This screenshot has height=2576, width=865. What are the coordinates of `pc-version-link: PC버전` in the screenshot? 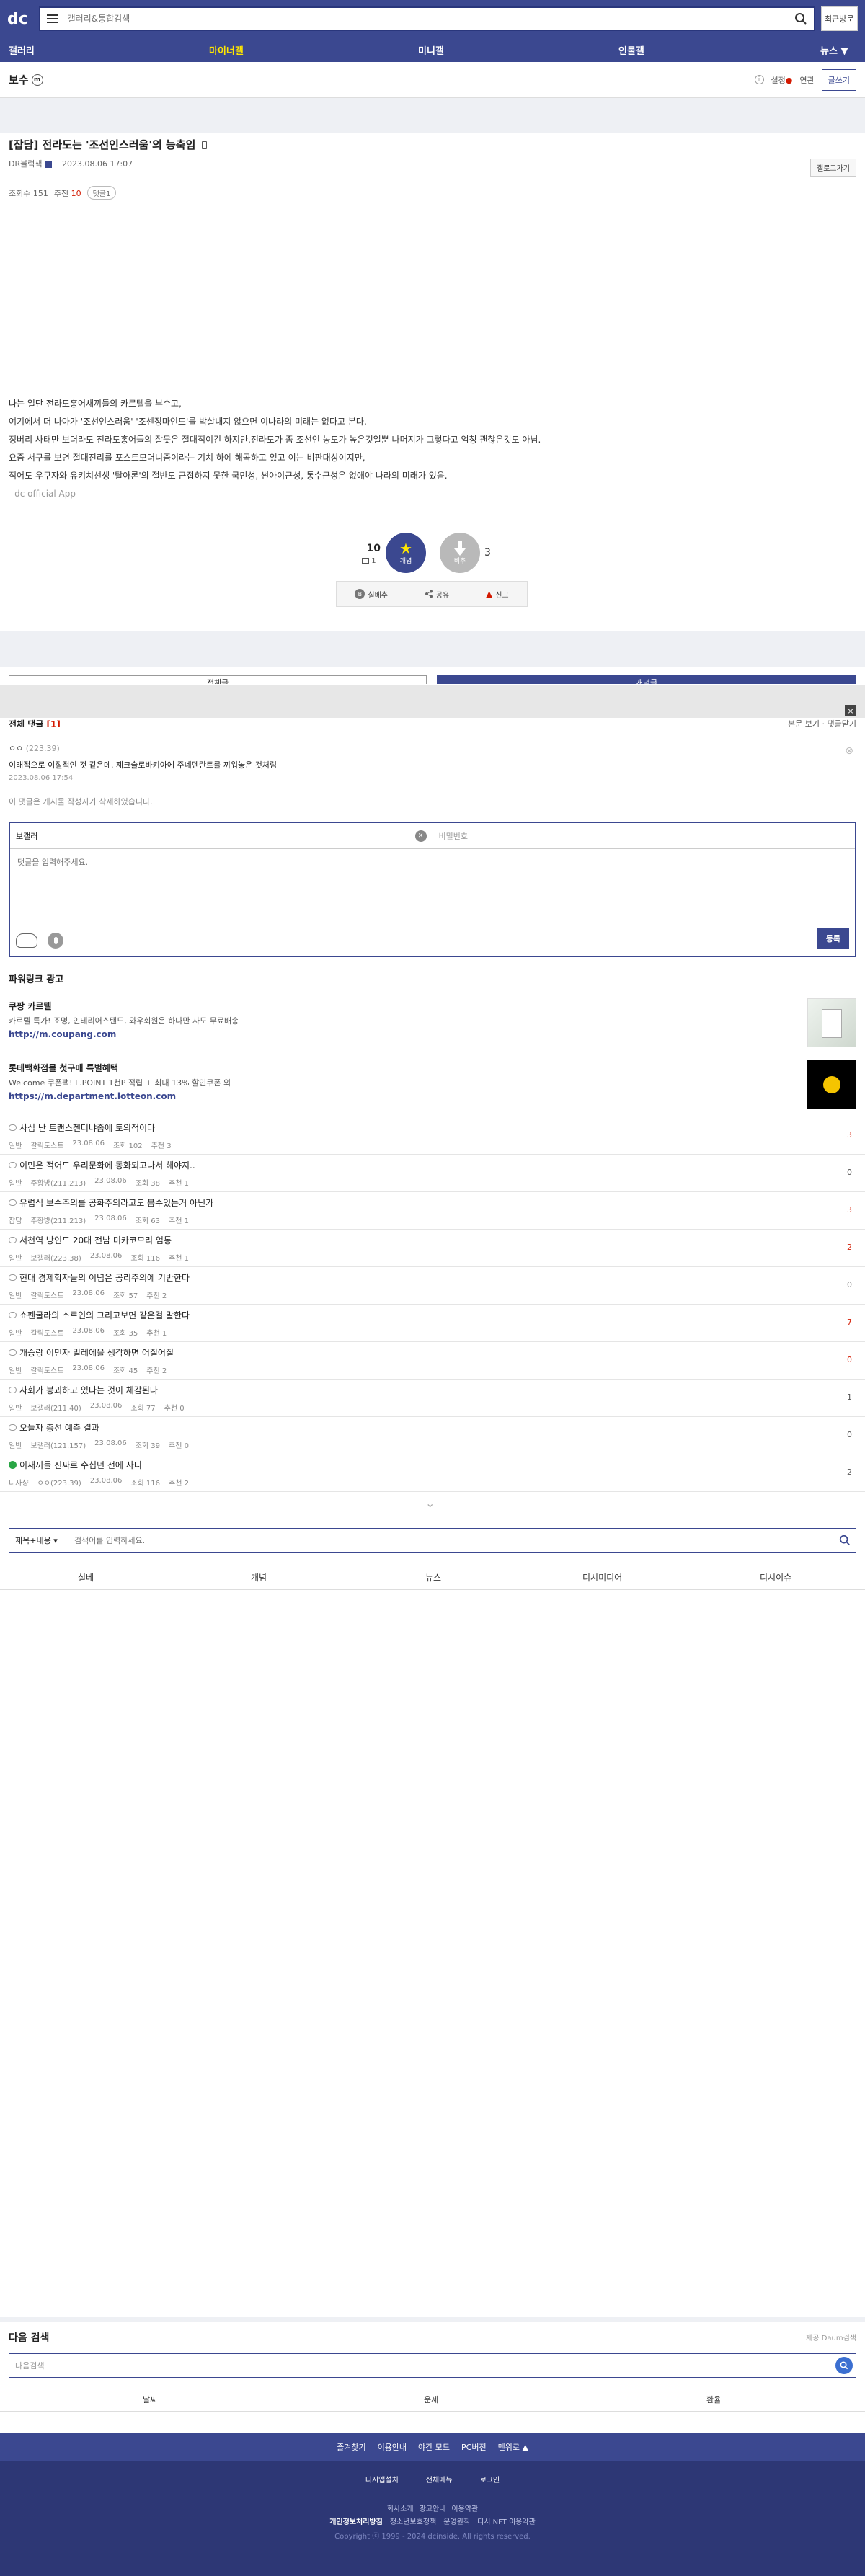 It's located at (474, 2447).